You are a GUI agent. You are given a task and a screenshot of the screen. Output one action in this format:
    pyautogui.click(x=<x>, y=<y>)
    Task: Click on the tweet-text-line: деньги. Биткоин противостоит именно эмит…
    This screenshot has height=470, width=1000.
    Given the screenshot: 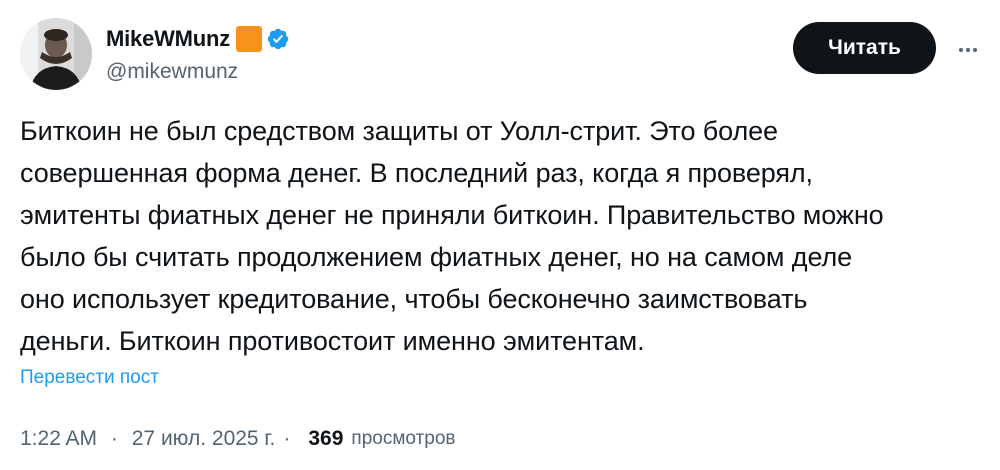 What is the action you would take?
    pyautogui.click(x=332, y=341)
    